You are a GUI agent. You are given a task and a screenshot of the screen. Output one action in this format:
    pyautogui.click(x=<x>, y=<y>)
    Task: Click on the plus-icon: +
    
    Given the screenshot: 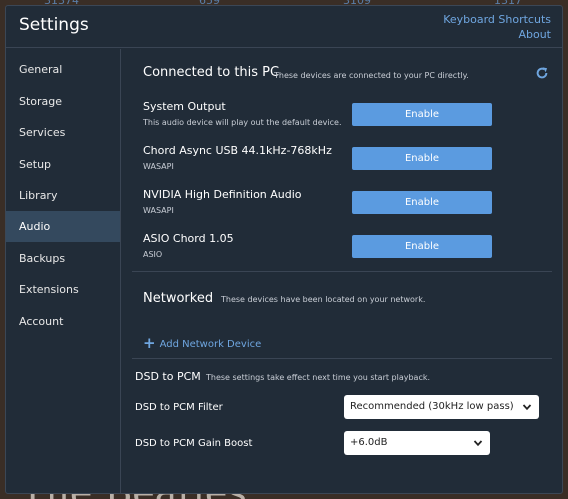 What is the action you would take?
    pyautogui.click(x=149, y=343)
    